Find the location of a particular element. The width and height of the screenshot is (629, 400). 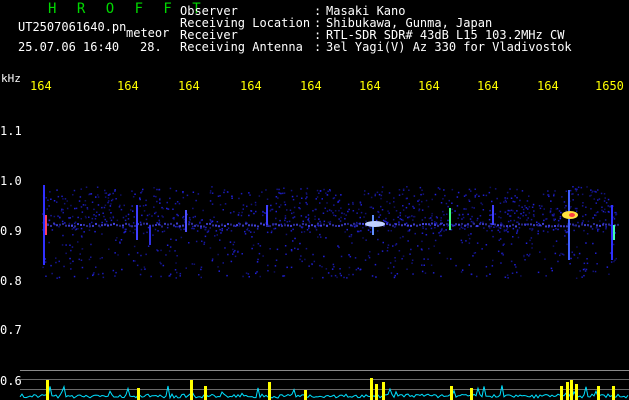

x-tick-label: 164 is located at coordinates (548, 86).